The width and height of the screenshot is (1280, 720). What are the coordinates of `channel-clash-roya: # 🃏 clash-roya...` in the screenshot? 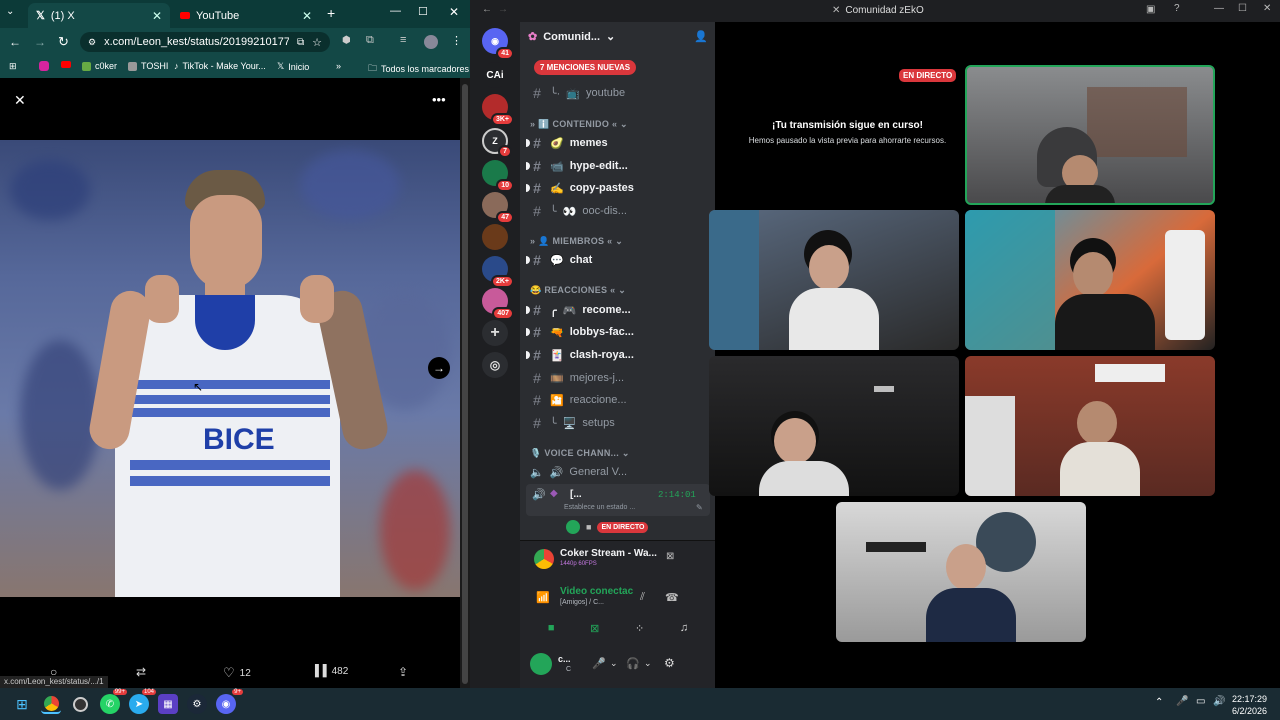 It's located at (618, 355).